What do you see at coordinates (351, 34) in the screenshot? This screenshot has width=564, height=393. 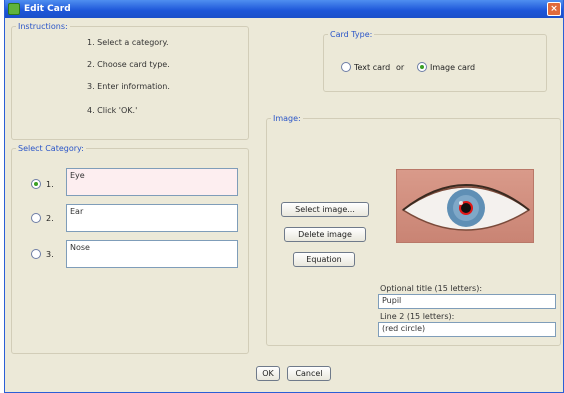 I see `card-type-legend: Card Type:` at bounding box center [351, 34].